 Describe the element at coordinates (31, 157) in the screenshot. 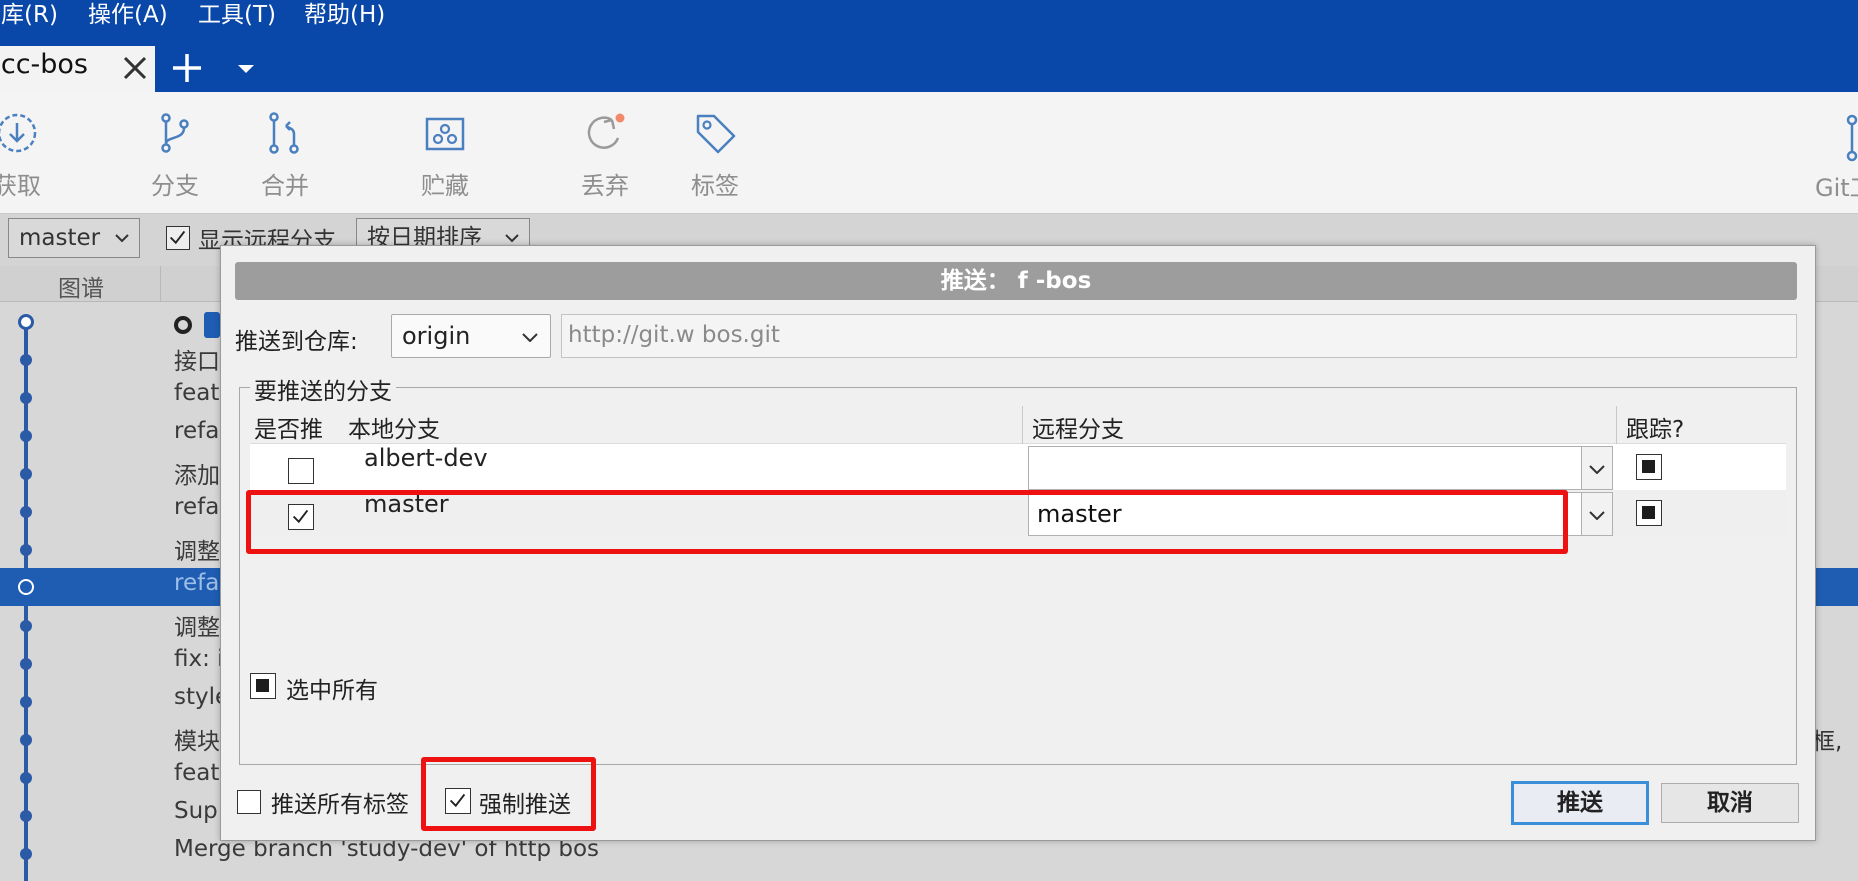

I see `fetch-button: 获取` at that location.